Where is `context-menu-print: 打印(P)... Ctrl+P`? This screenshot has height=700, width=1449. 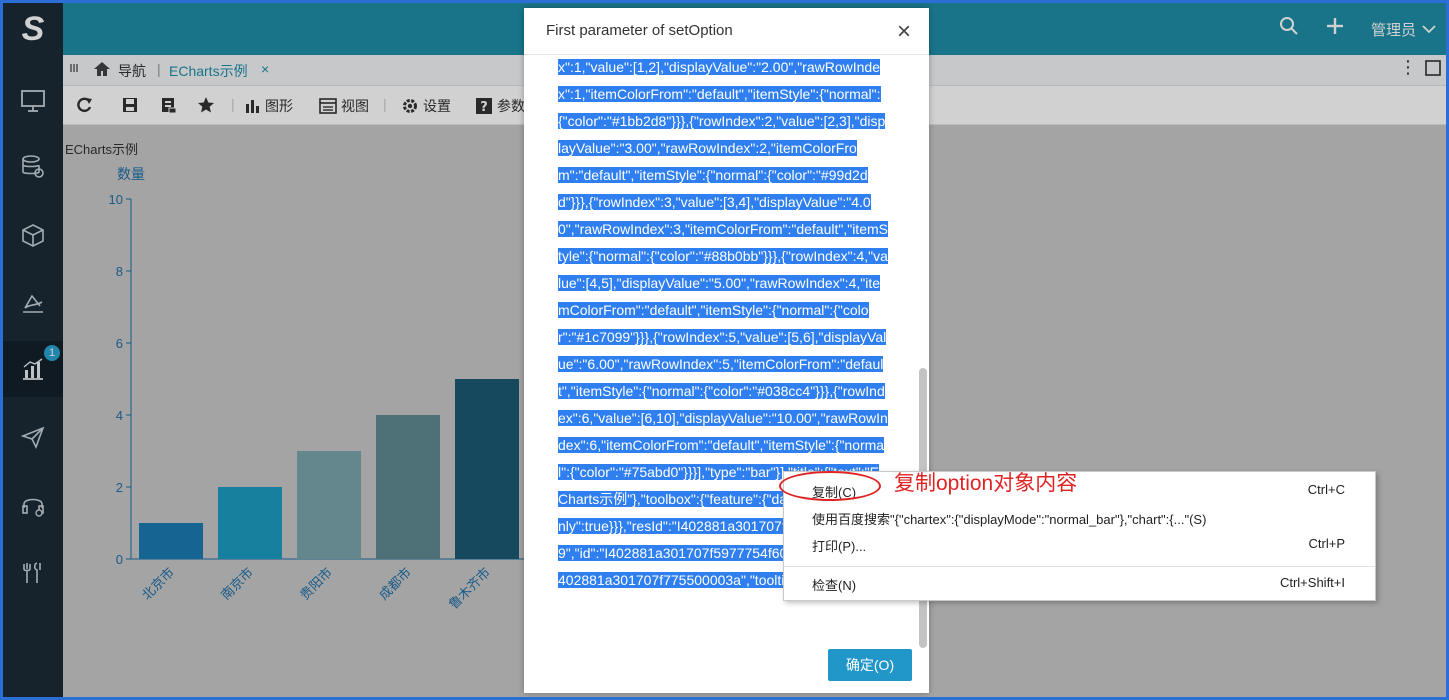 context-menu-print: 打印(P)... Ctrl+P is located at coordinates (1079, 544).